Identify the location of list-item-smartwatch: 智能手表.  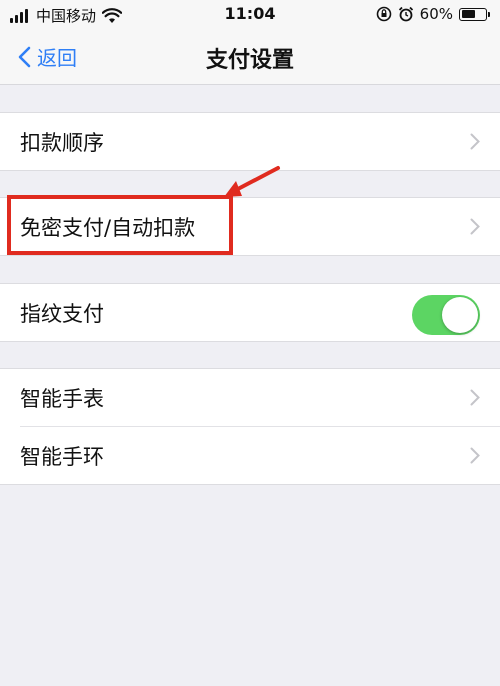
(250, 397).